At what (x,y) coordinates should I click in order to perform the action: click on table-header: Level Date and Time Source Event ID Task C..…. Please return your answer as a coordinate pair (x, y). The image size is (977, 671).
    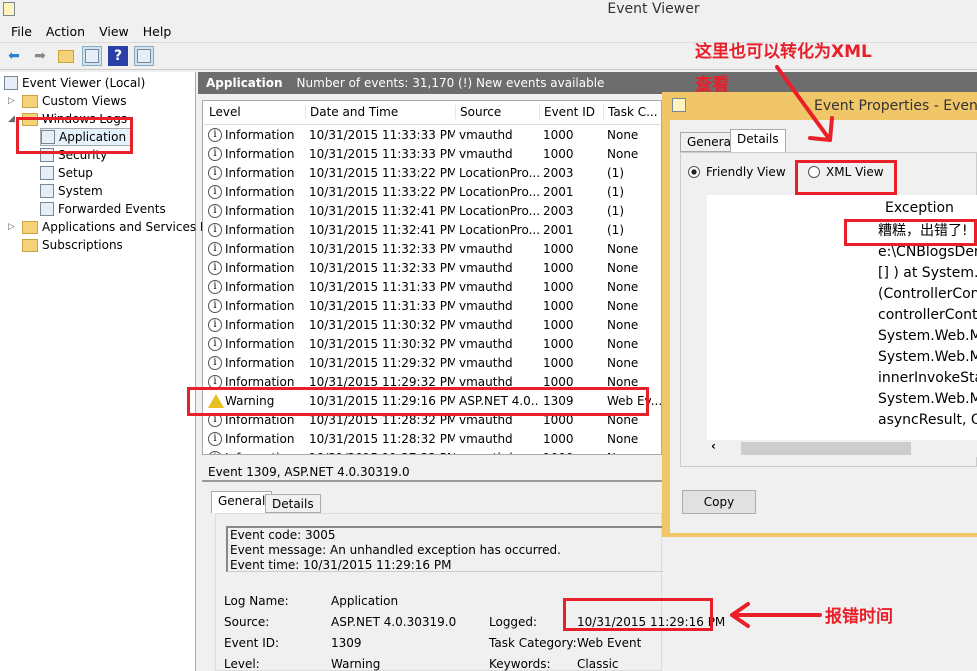
    Looking at the image, I should click on (432, 113).